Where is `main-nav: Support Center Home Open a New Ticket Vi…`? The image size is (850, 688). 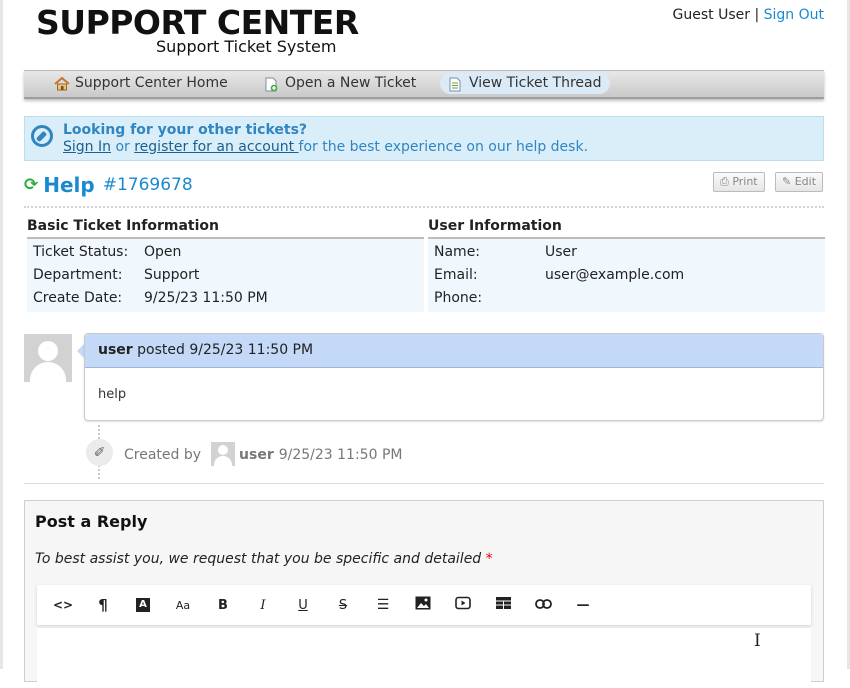 main-nav: Support Center Home Open a New Ticket Vi… is located at coordinates (424, 84).